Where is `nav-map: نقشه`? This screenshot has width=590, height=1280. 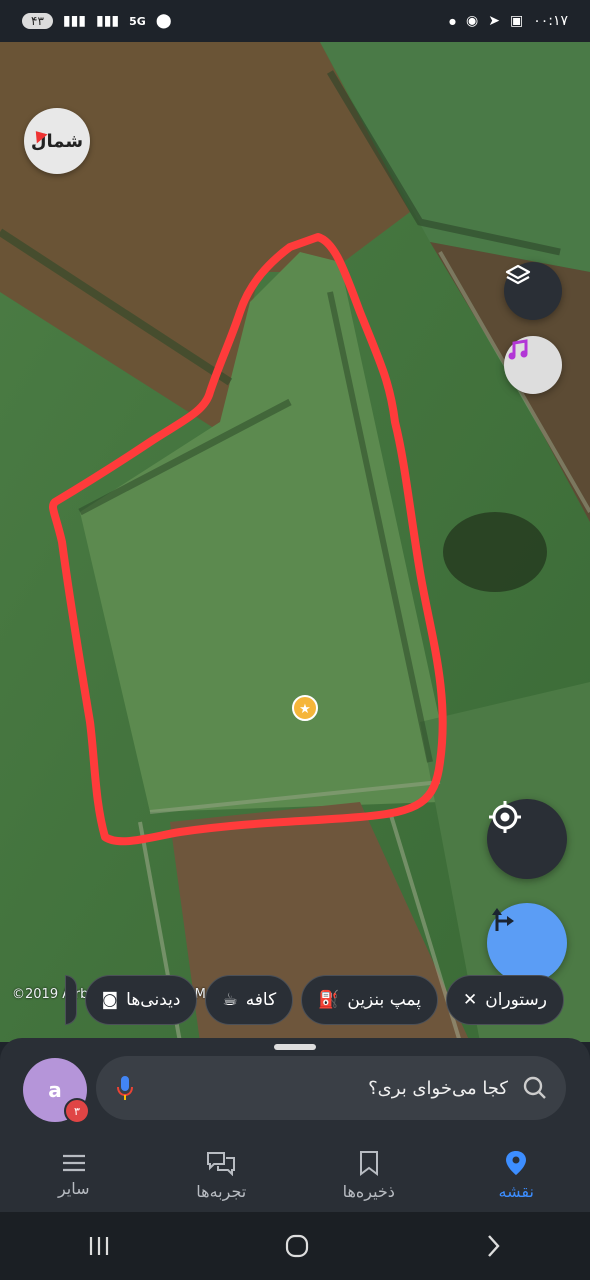
nav-map: نقشه is located at coordinates (516, 1175).